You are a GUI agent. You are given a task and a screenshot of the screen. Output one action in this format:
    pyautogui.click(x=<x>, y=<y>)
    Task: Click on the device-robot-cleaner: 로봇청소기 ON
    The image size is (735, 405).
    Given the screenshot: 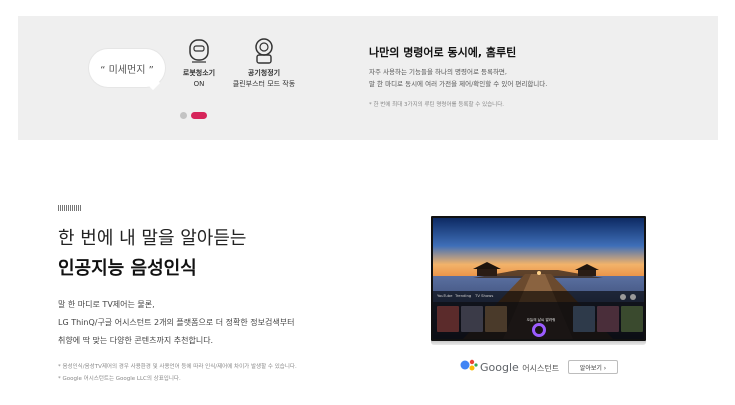 What is the action you would take?
    pyautogui.click(x=199, y=63)
    